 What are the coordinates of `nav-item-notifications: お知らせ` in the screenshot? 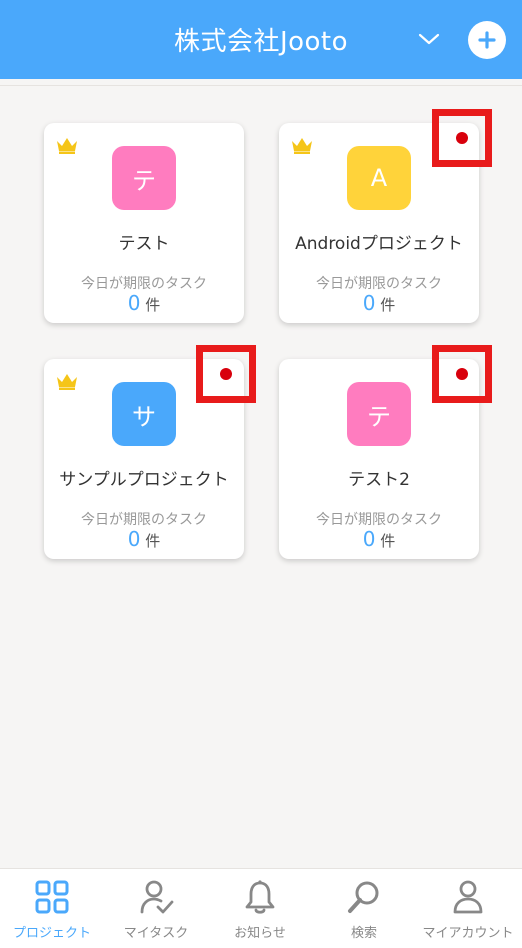 It's located at (260, 908).